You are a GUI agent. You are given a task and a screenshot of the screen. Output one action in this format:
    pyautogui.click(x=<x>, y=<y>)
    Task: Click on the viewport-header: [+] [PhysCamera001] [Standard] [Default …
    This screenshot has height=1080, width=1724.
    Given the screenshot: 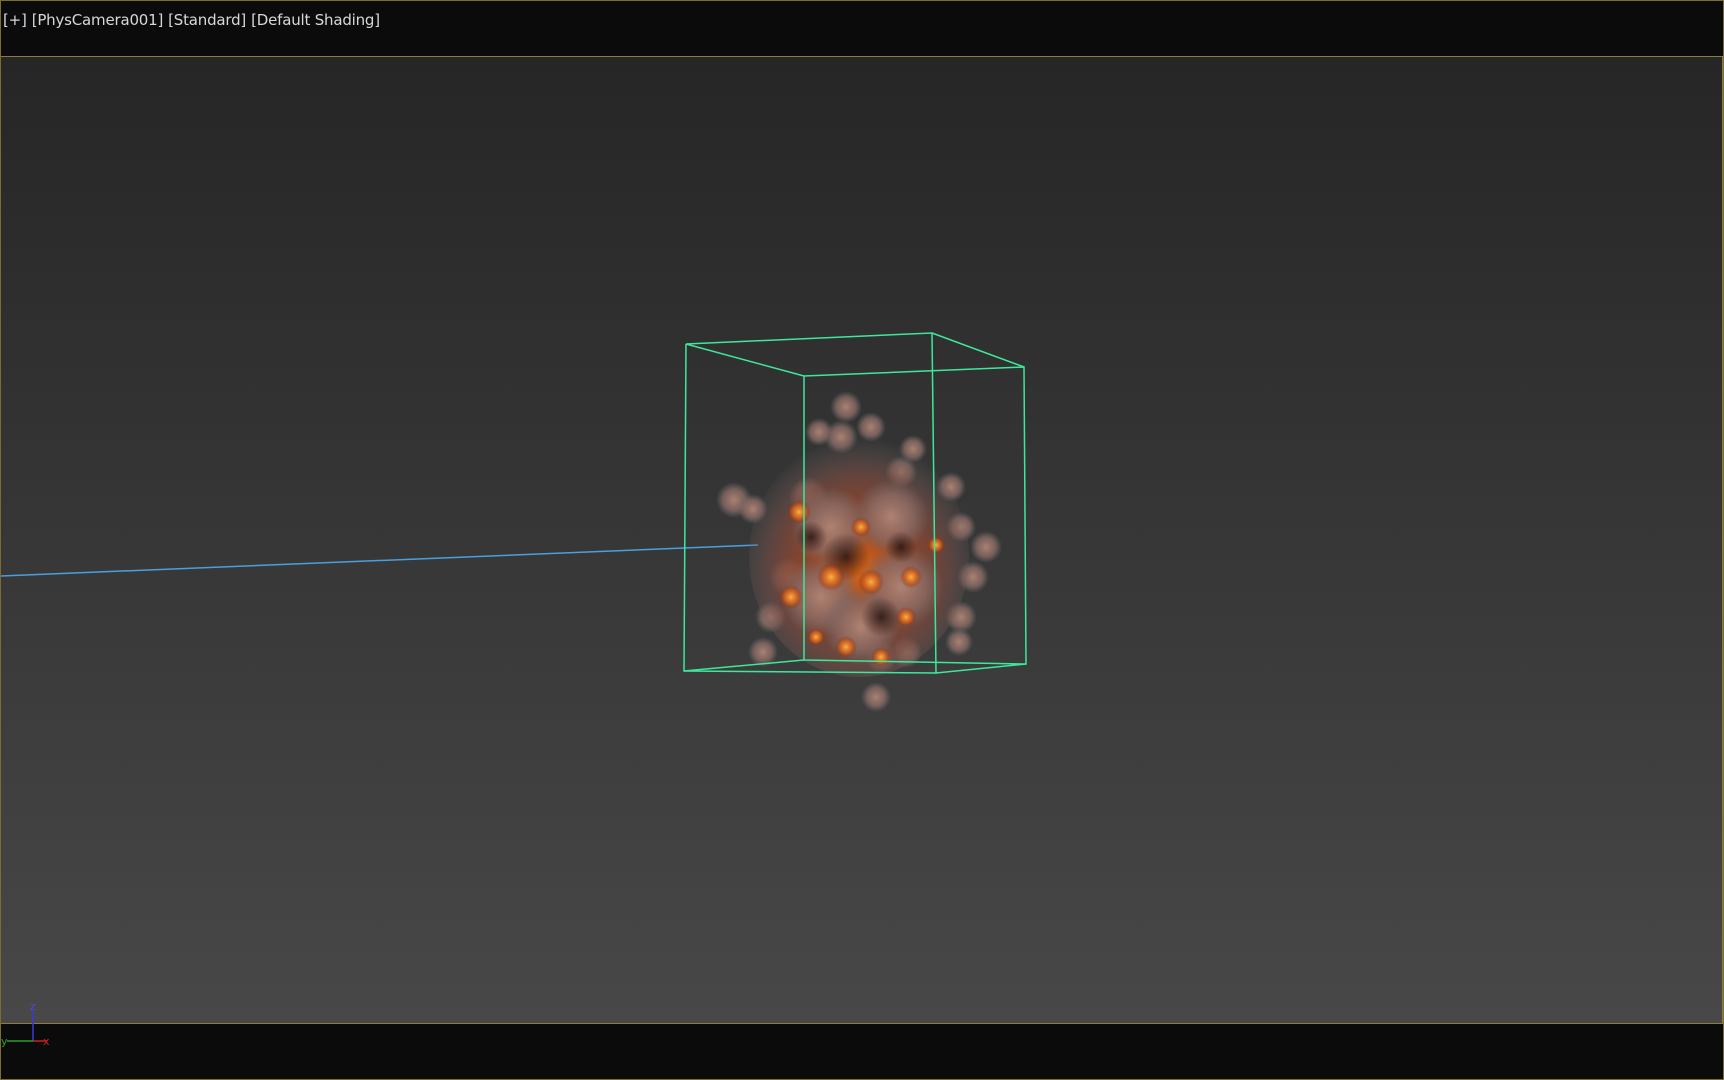 What is the action you would take?
    pyautogui.click(x=862, y=28)
    